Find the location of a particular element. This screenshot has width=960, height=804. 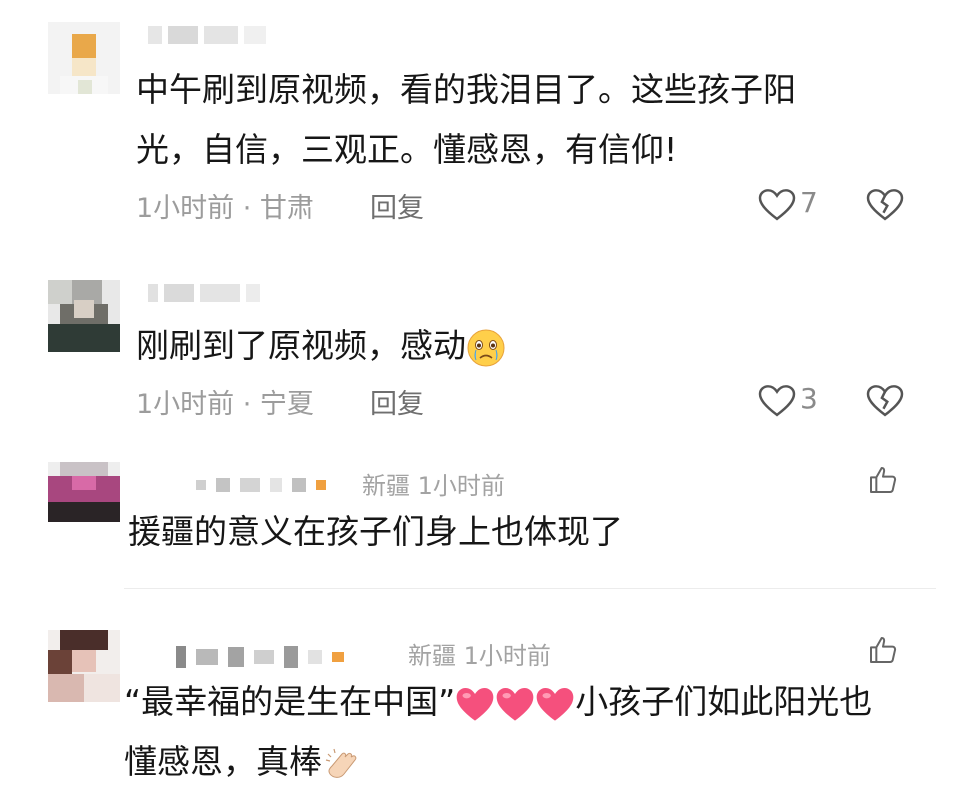

like-count: 3 is located at coordinates (809, 398).